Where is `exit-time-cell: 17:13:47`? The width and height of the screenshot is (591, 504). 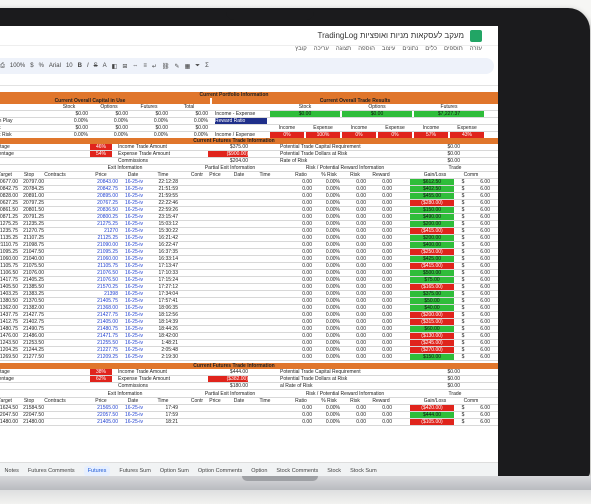
exit-time-cell: 17:13:47 is located at coordinates (164, 266).